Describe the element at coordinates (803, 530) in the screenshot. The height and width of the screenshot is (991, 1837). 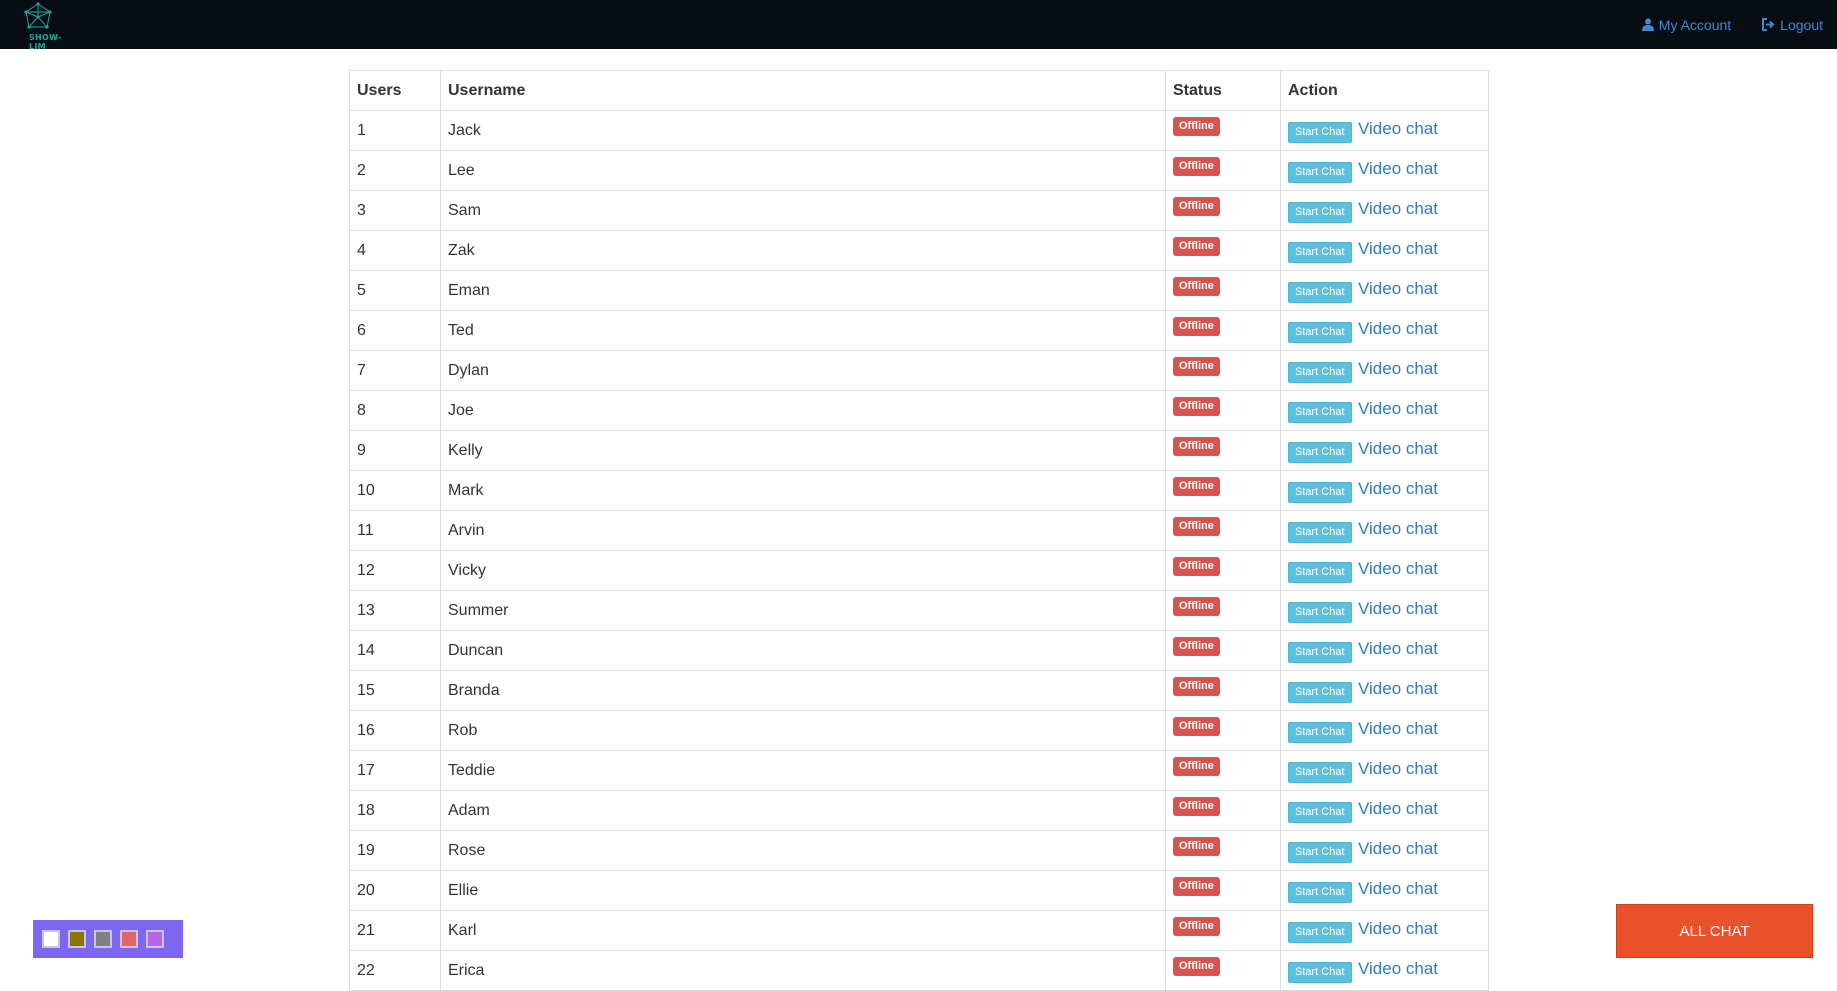
I see `username: Arvin` at that location.